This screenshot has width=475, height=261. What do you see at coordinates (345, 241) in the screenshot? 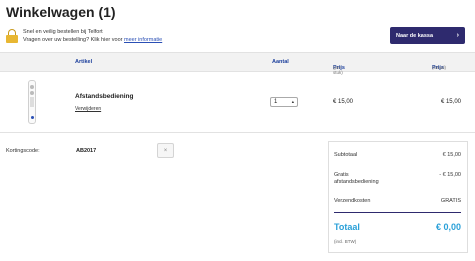
I see `vat-note: (incl. BTW)` at bounding box center [345, 241].